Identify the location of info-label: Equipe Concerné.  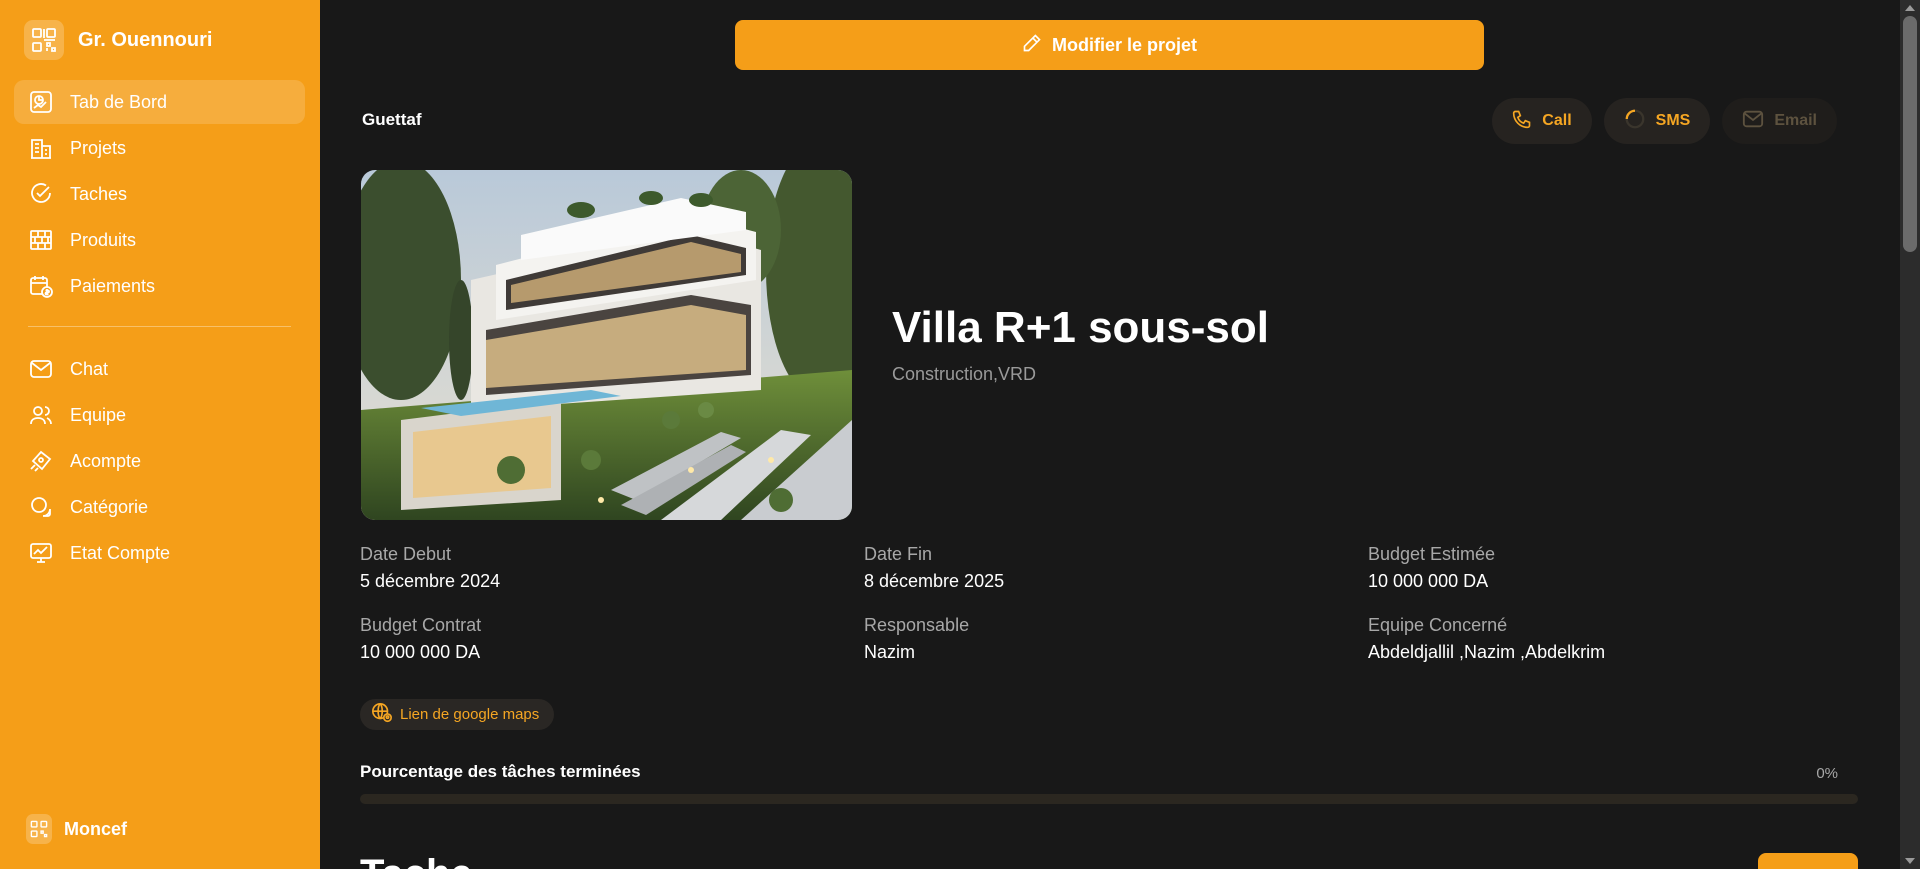
(1438, 625).